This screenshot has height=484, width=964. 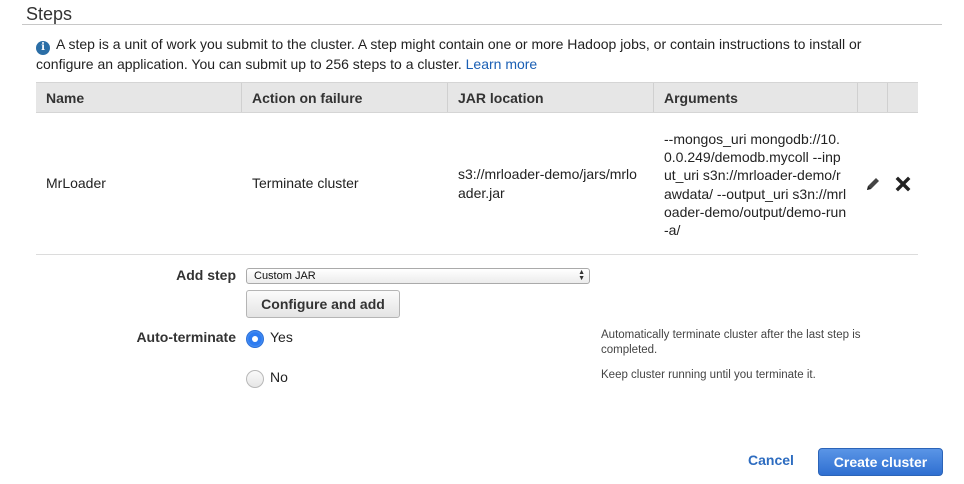 What do you see at coordinates (547, 183) in the screenshot?
I see `step-jar-text: s3://mrloader-demo/jars/mrloader.jar` at bounding box center [547, 183].